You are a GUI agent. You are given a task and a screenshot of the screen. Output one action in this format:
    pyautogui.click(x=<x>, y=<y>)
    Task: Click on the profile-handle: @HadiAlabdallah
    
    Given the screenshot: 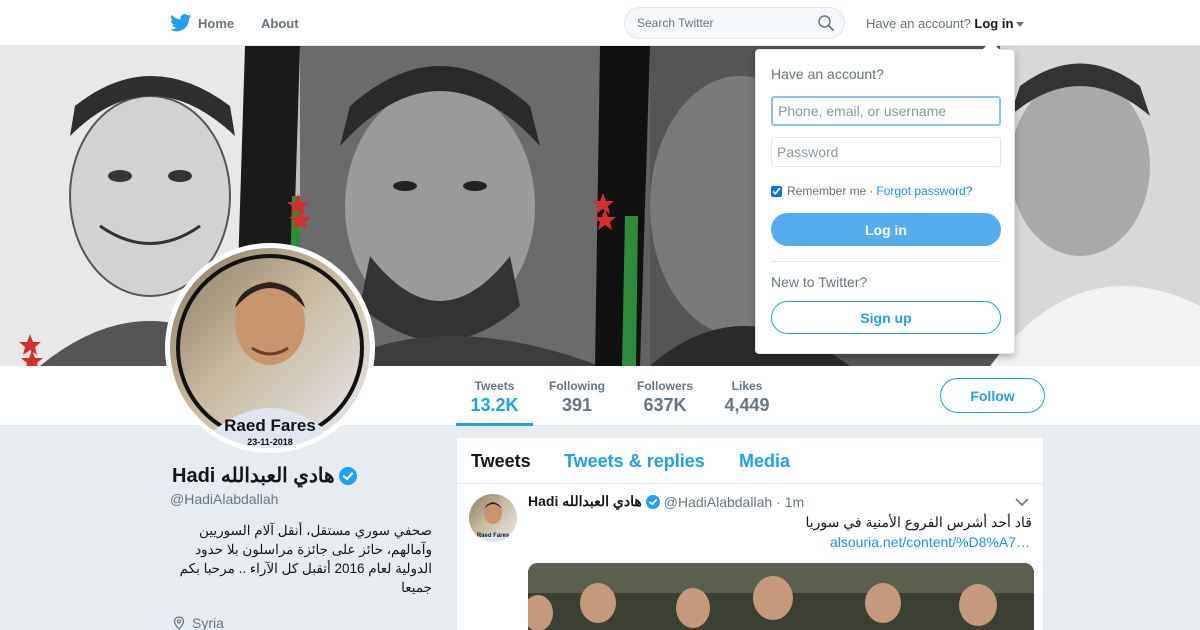 What is the action you would take?
    pyautogui.click(x=224, y=499)
    